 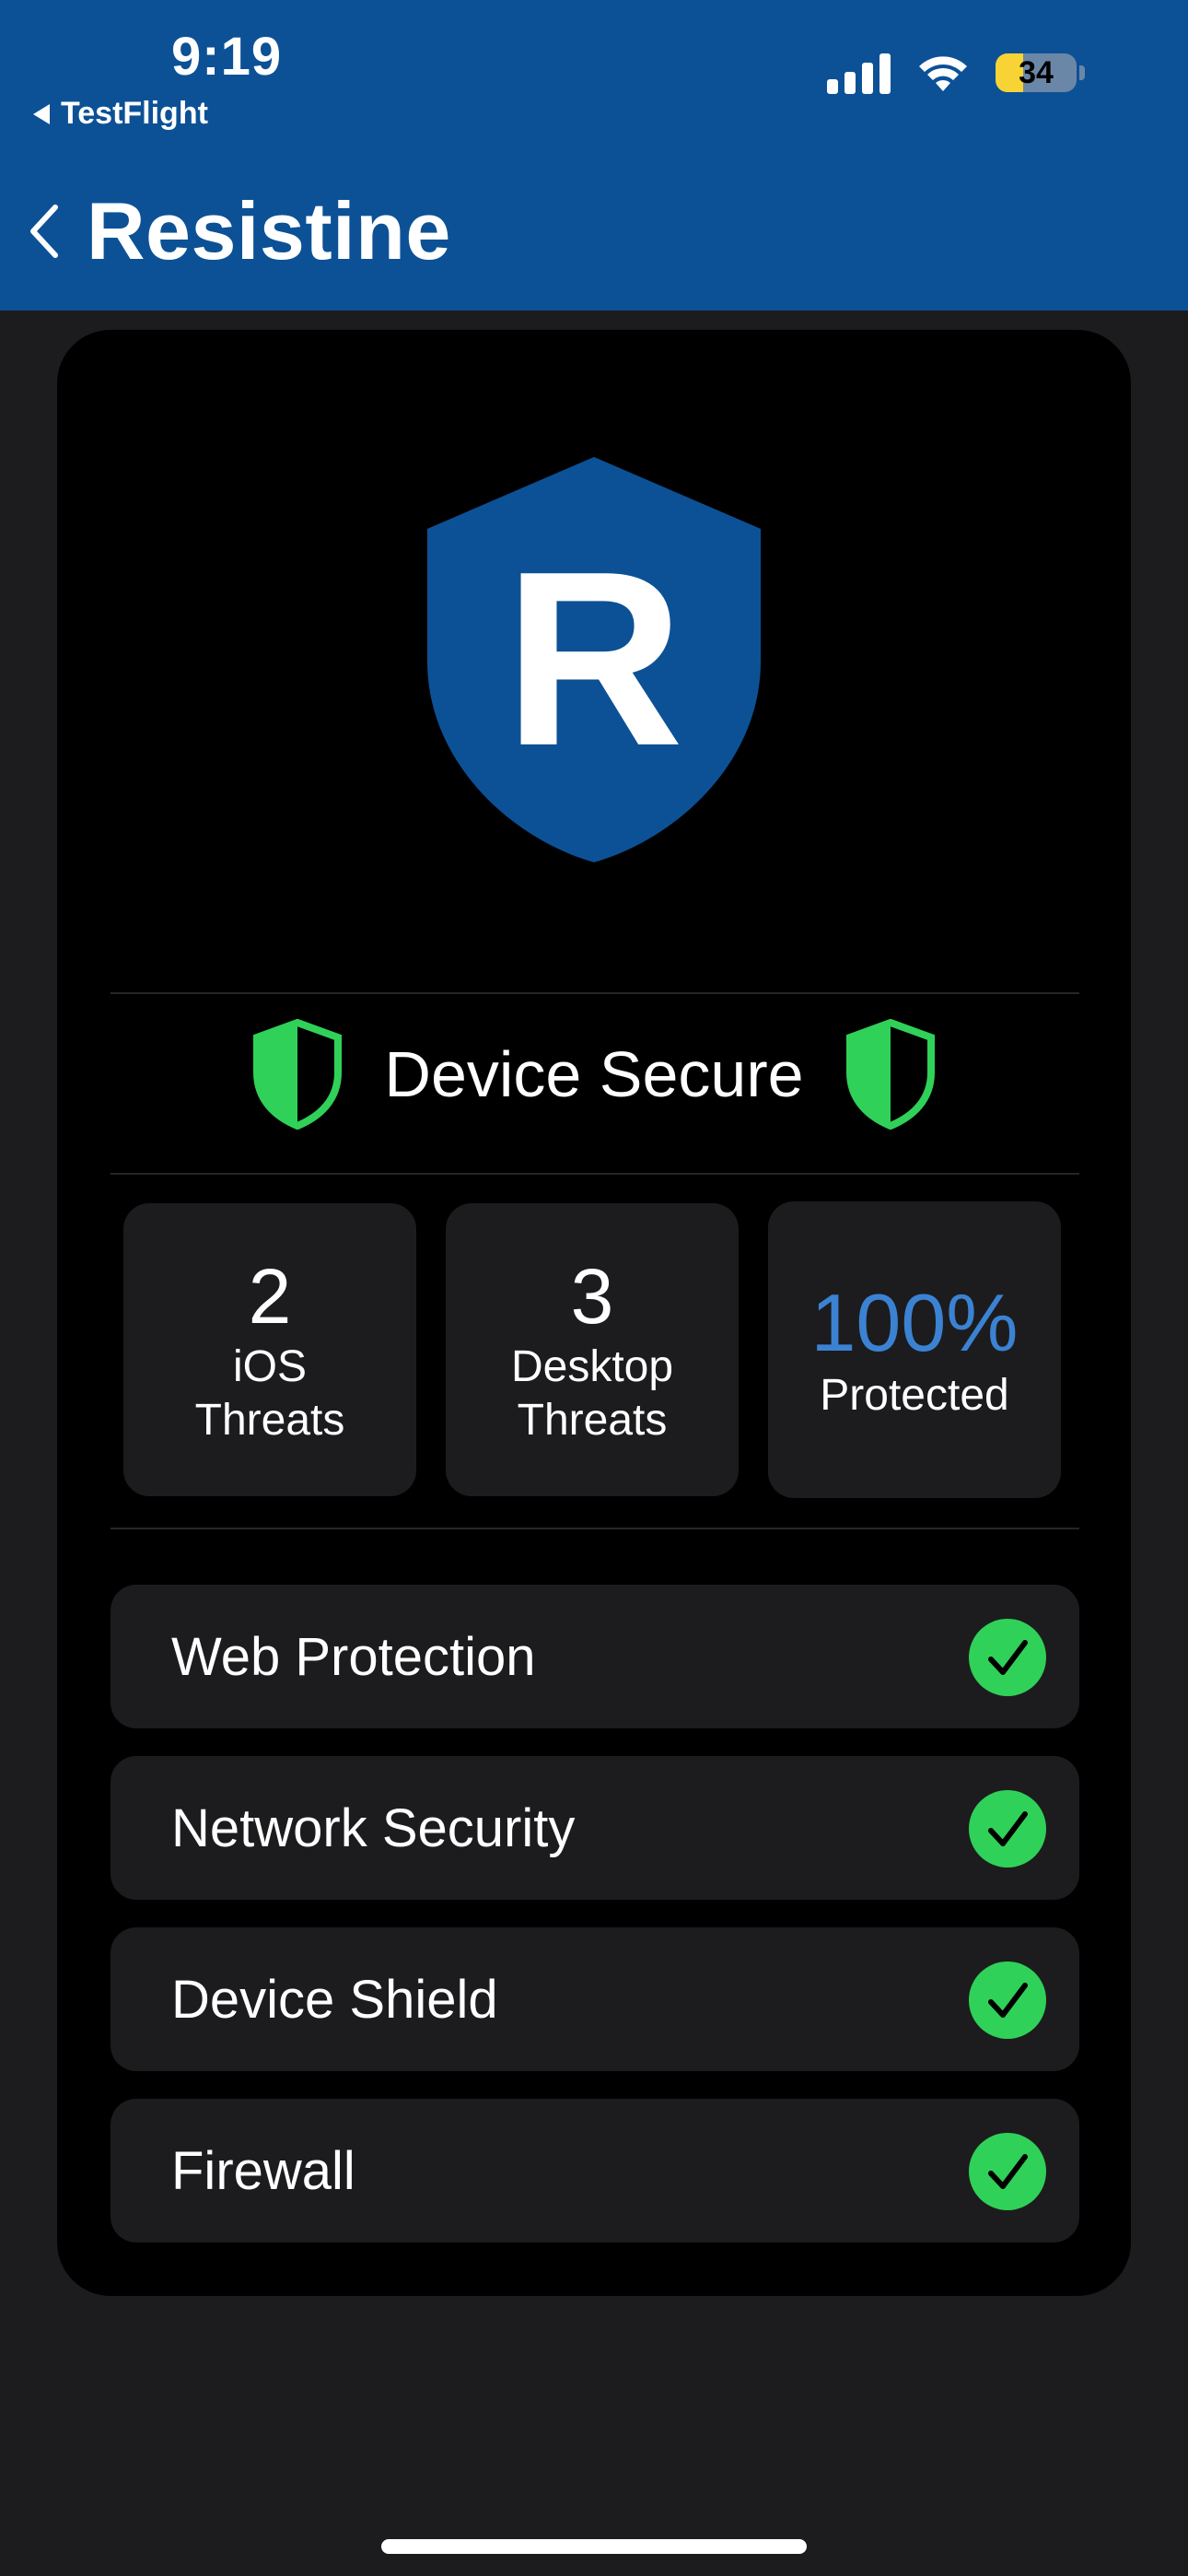 What do you see at coordinates (44, 231) in the screenshot?
I see `chevron-left-icon` at bounding box center [44, 231].